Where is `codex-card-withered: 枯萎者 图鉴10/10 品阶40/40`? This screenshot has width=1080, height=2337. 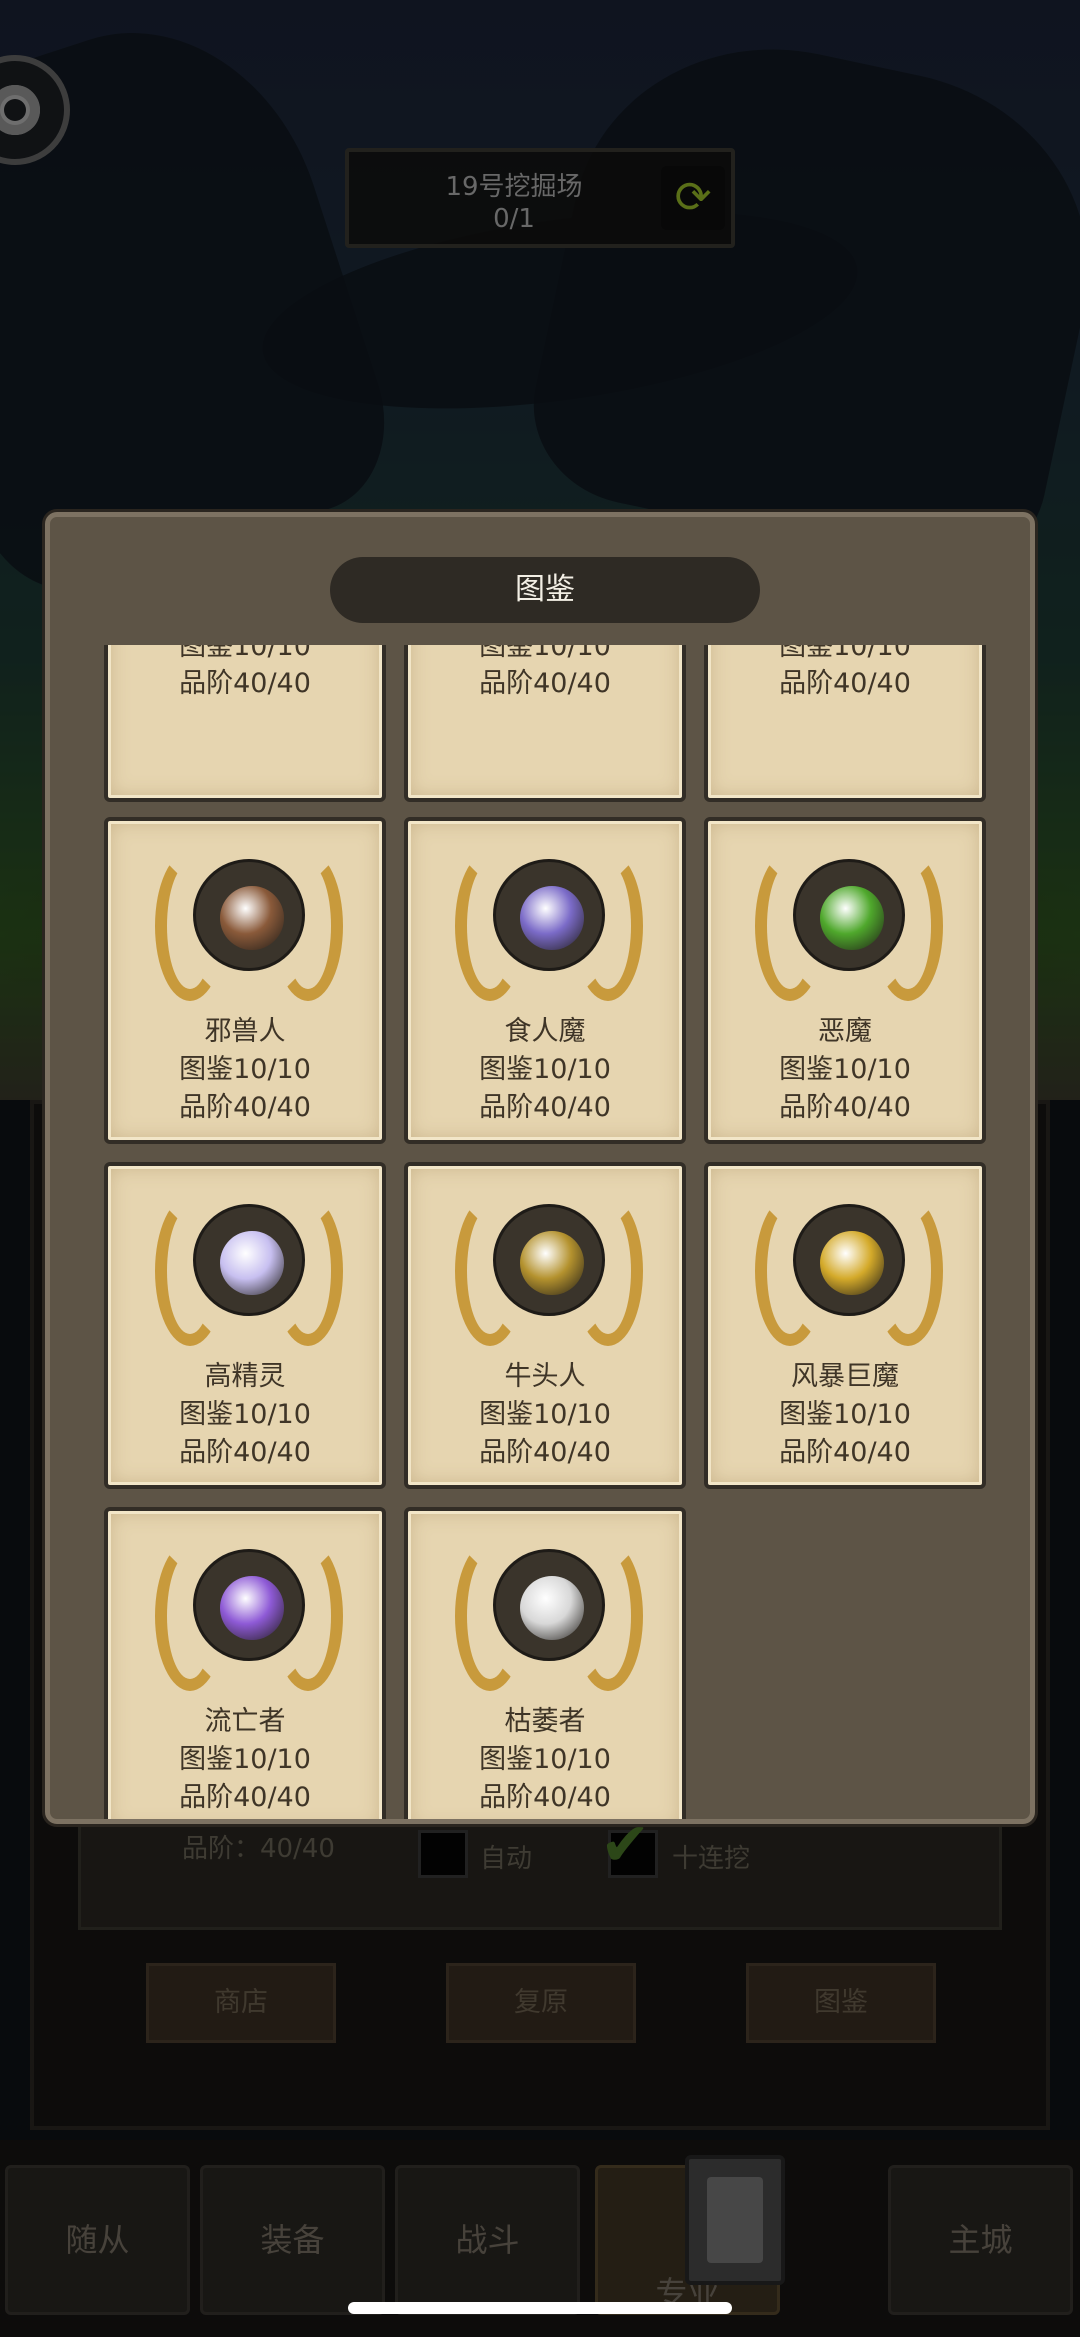 codex-card-withered: 枯萎者 图鉴10/10 品阶40/40 is located at coordinates (545, 1663).